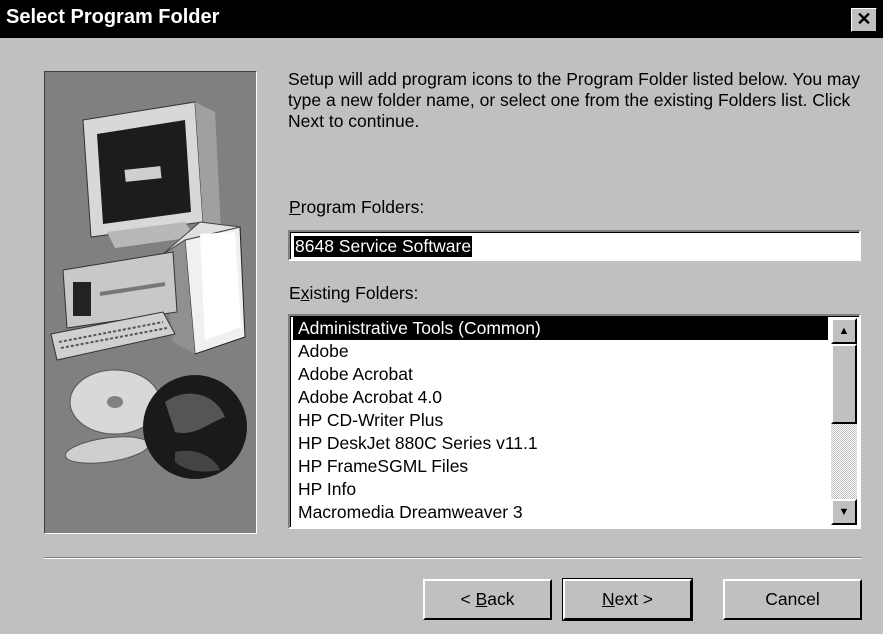 The height and width of the screenshot is (634, 883). Describe the element at coordinates (383, 246) in the screenshot. I see `program-folder-value: 8648 Service Software` at that location.